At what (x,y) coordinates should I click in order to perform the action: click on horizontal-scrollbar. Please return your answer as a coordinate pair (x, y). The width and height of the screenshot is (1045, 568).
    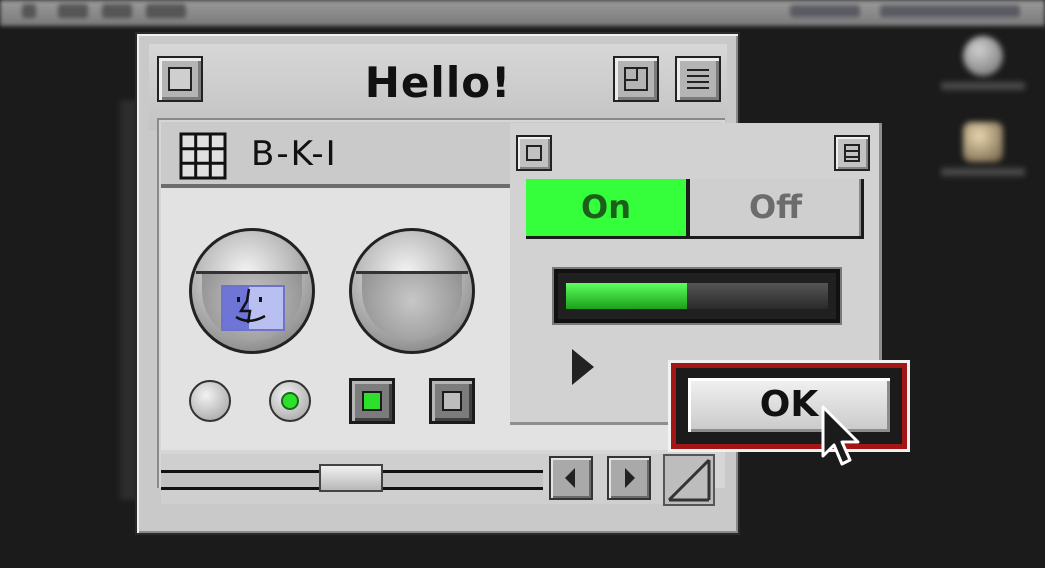
    Looking at the image, I should click on (414, 479).